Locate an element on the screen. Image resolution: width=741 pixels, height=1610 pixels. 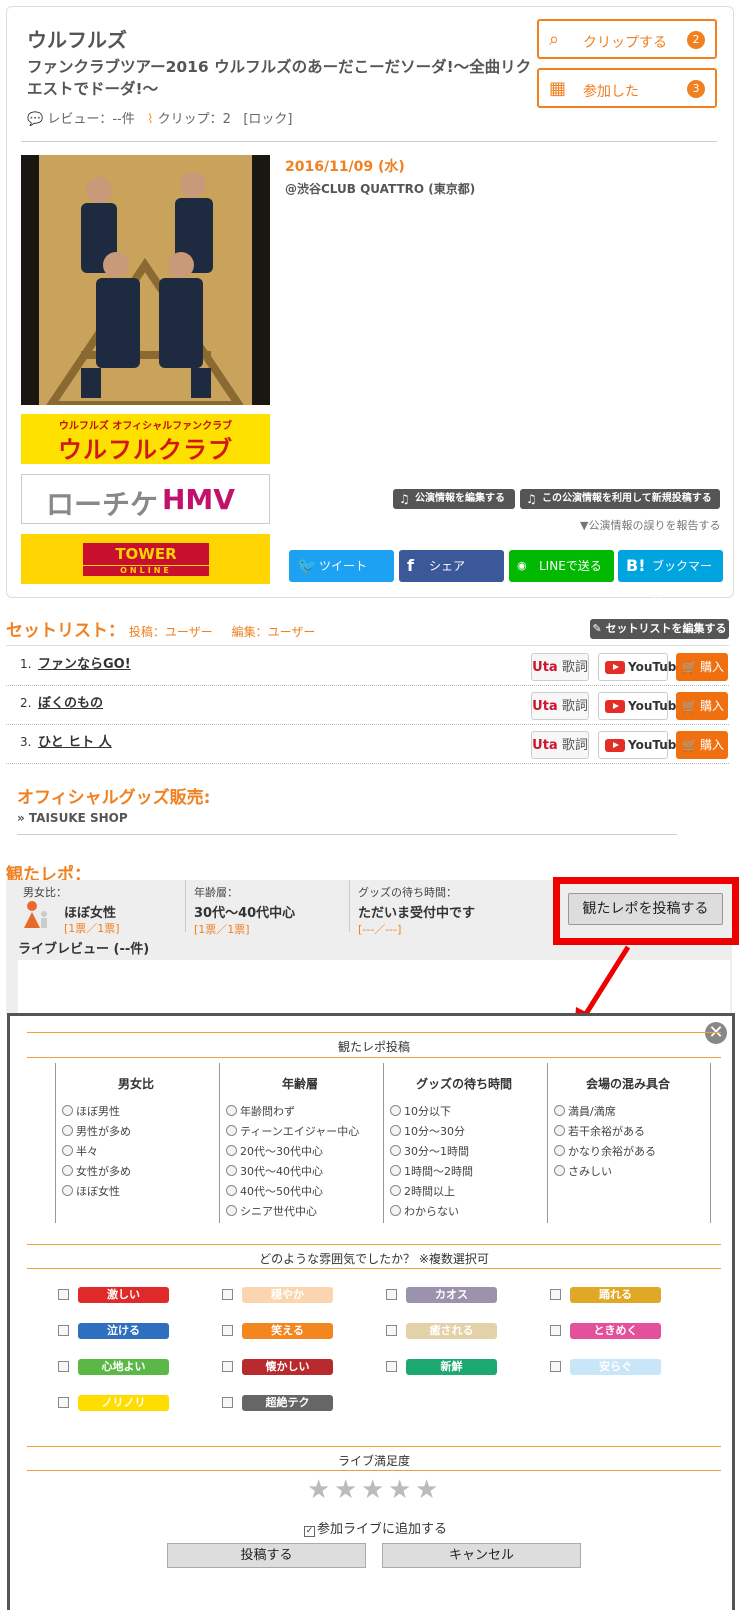
radio-option: 満員/満席 is located at coordinates (585, 1111).